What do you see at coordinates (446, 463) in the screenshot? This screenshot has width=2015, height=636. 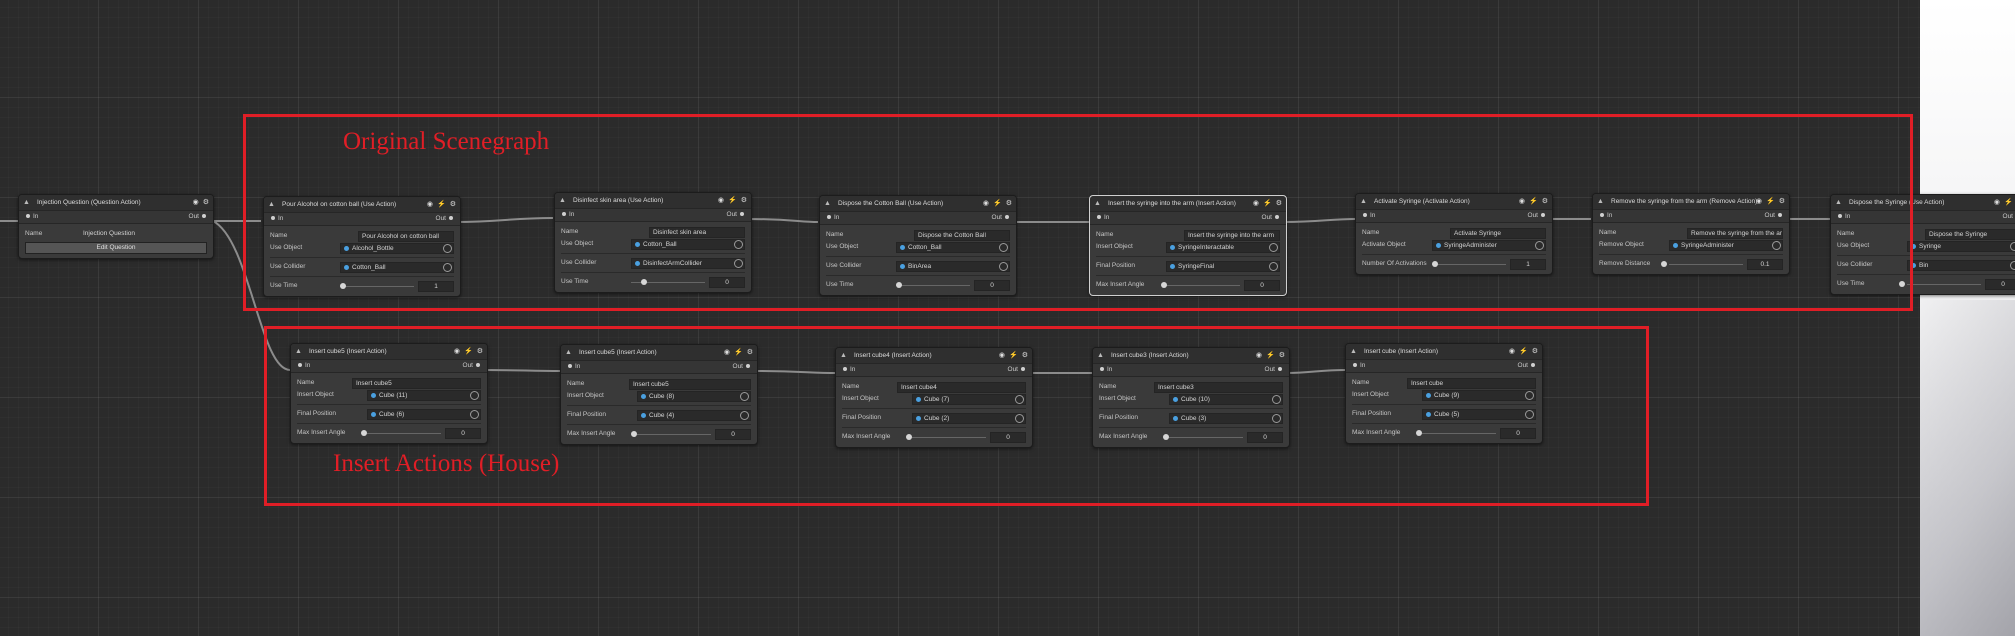 I see `insert-actions-label: Insert Actions (House)` at bounding box center [446, 463].